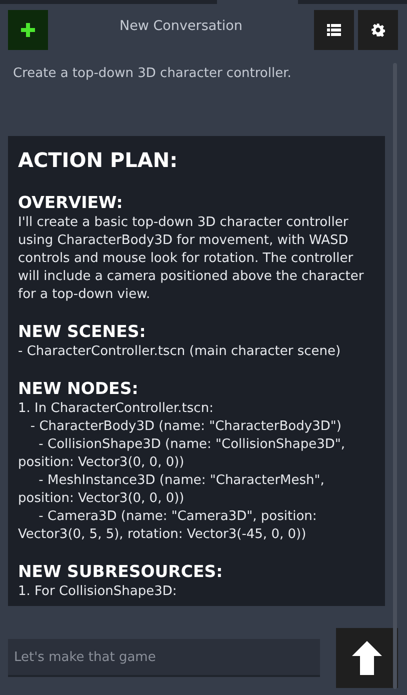  I want to click on plus-icon, so click(28, 30).